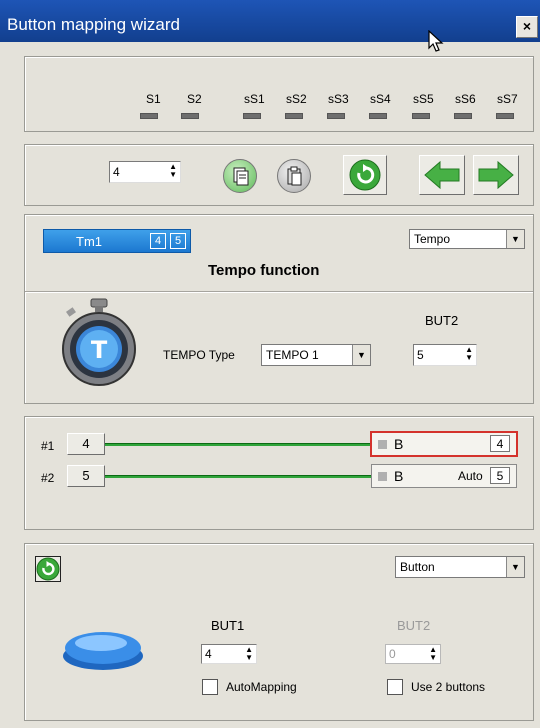  I want to click on paste-icon, so click(294, 176).